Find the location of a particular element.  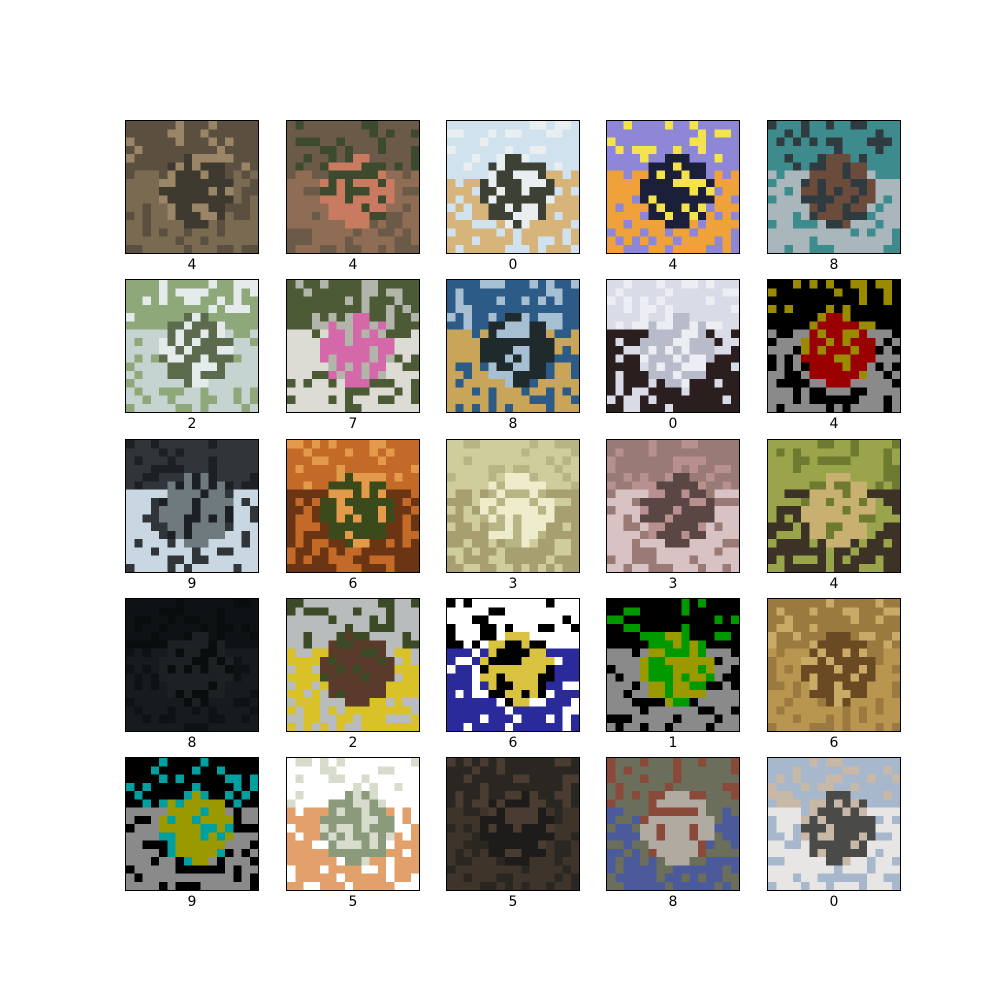

dark-ship-picture is located at coordinates (192, 665).